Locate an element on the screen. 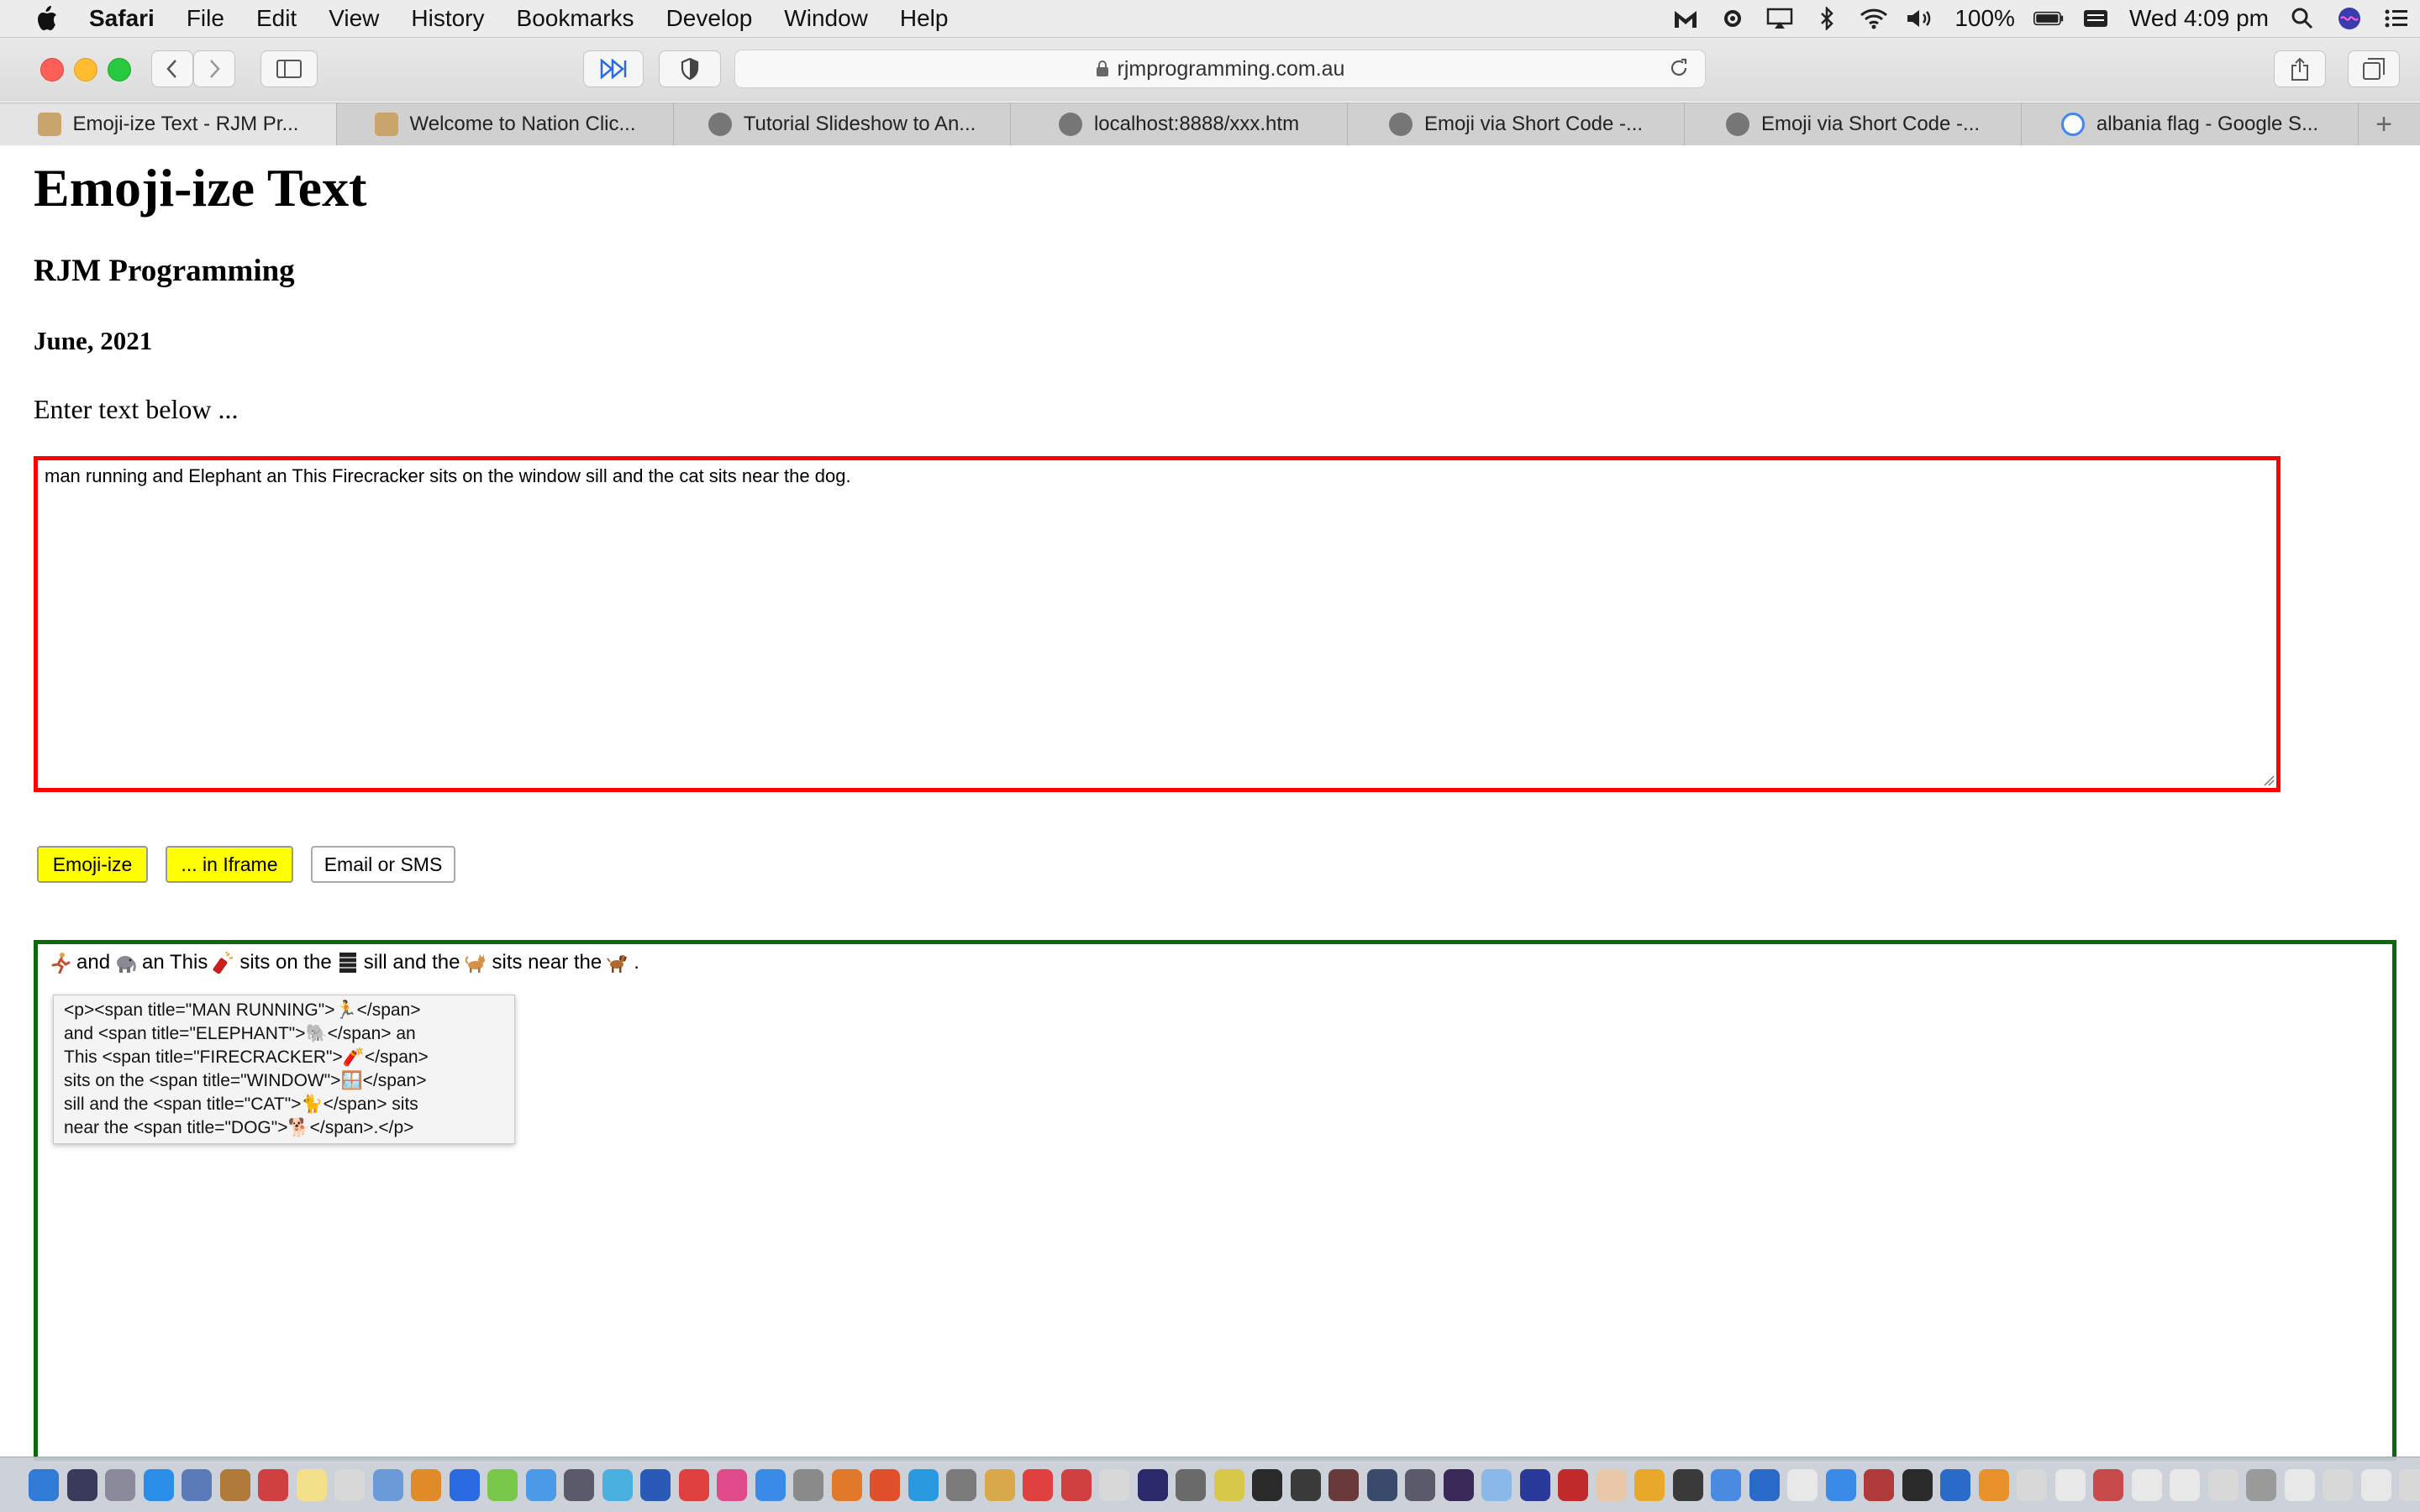 This screenshot has width=2420, height=1512. menu-edit: Edit is located at coordinates (276, 18).